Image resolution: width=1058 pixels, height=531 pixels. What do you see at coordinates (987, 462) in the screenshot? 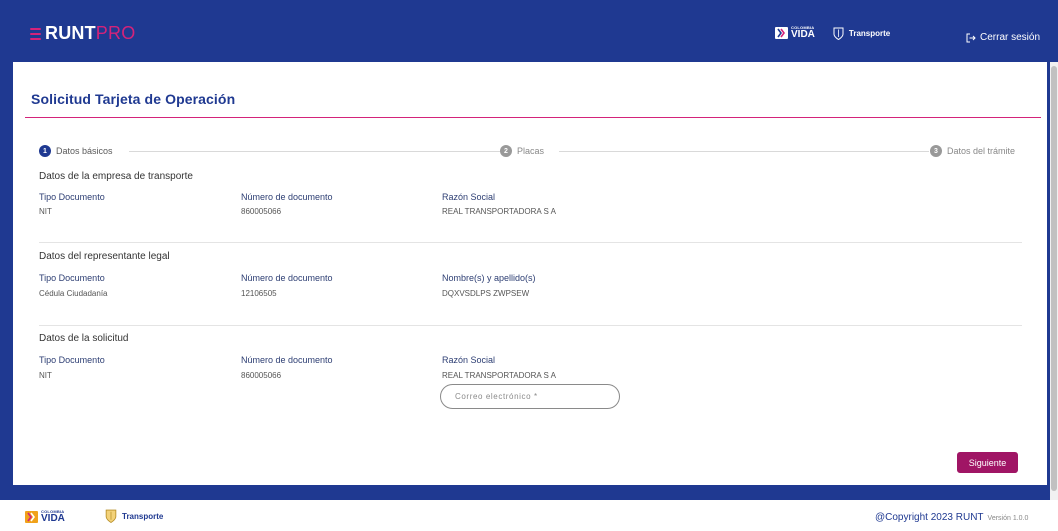
I see `next-button: Siguiente` at bounding box center [987, 462].